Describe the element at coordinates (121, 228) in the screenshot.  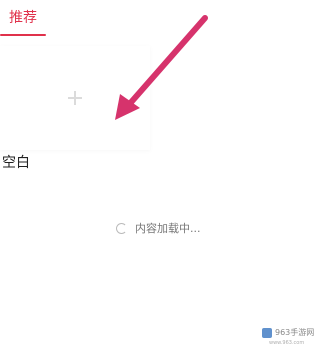
I see `spinner-icon` at that location.